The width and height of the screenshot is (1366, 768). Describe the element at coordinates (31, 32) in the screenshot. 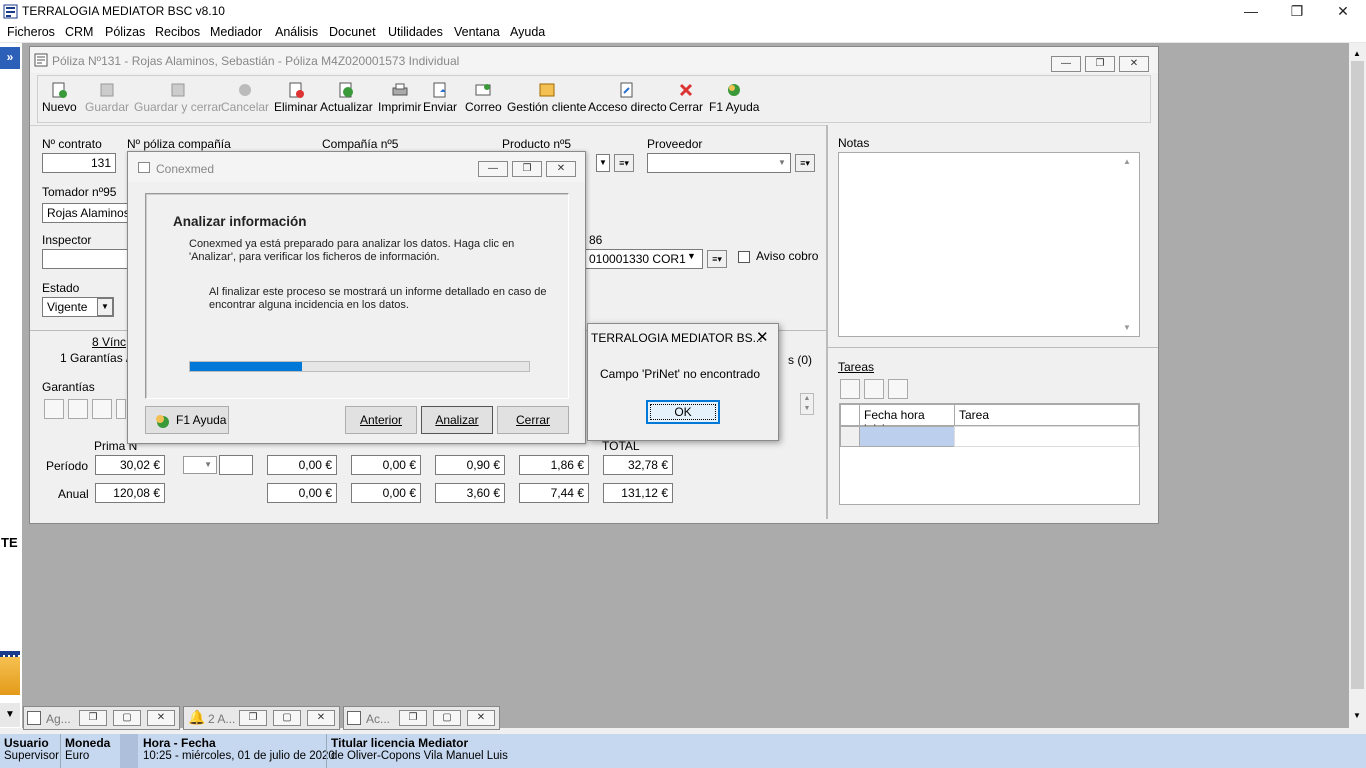

I see `menu-ficheros: Ficheros` at that location.